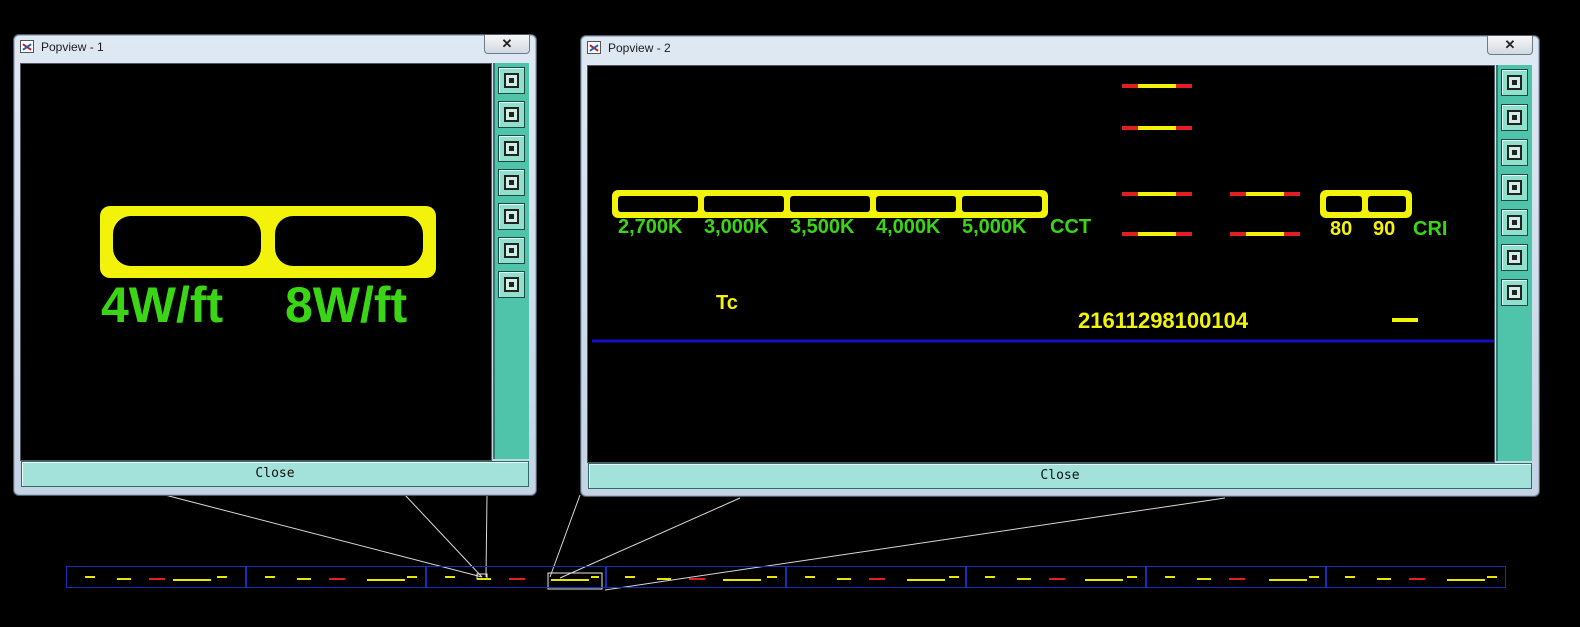  Describe the element at coordinates (639, 48) in the screenshot. I see `window-title: Popview - 2` at that location.